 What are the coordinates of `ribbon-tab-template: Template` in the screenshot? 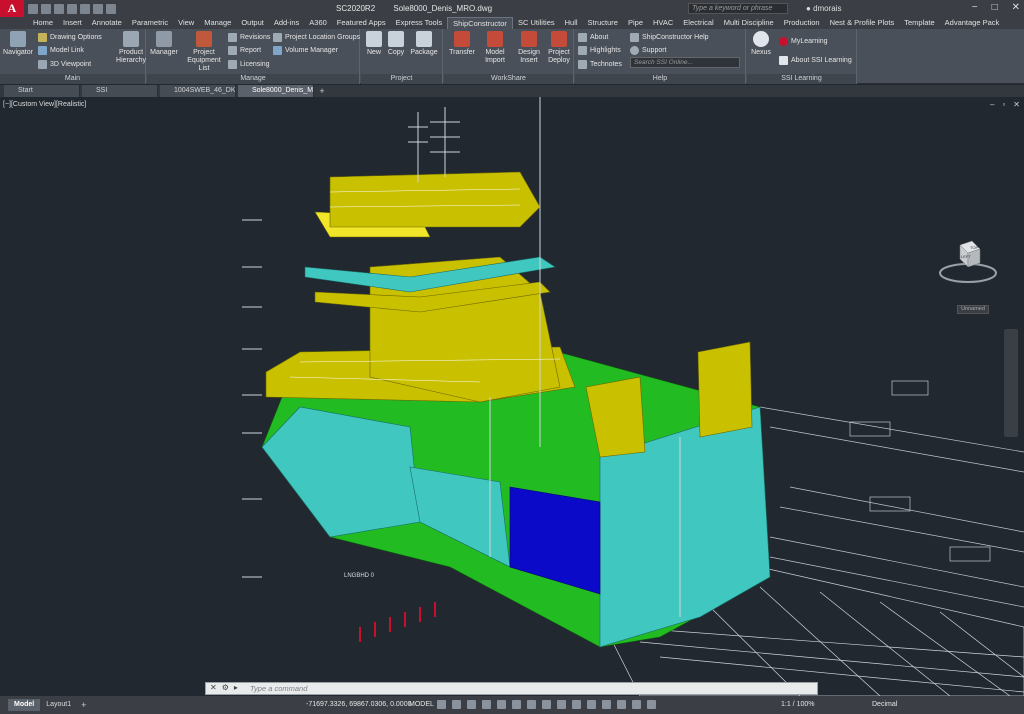 It's located at (919, 23).